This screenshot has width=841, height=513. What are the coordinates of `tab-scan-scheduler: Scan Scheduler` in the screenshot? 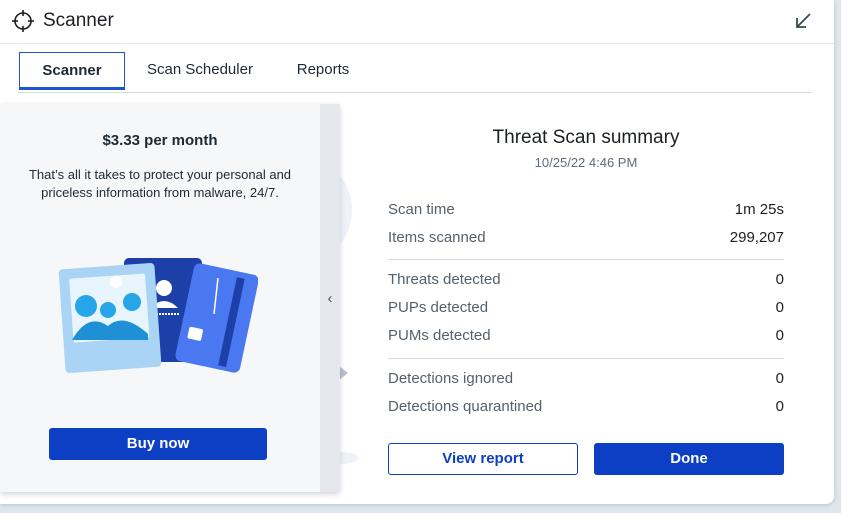 It's located at (200, 71).